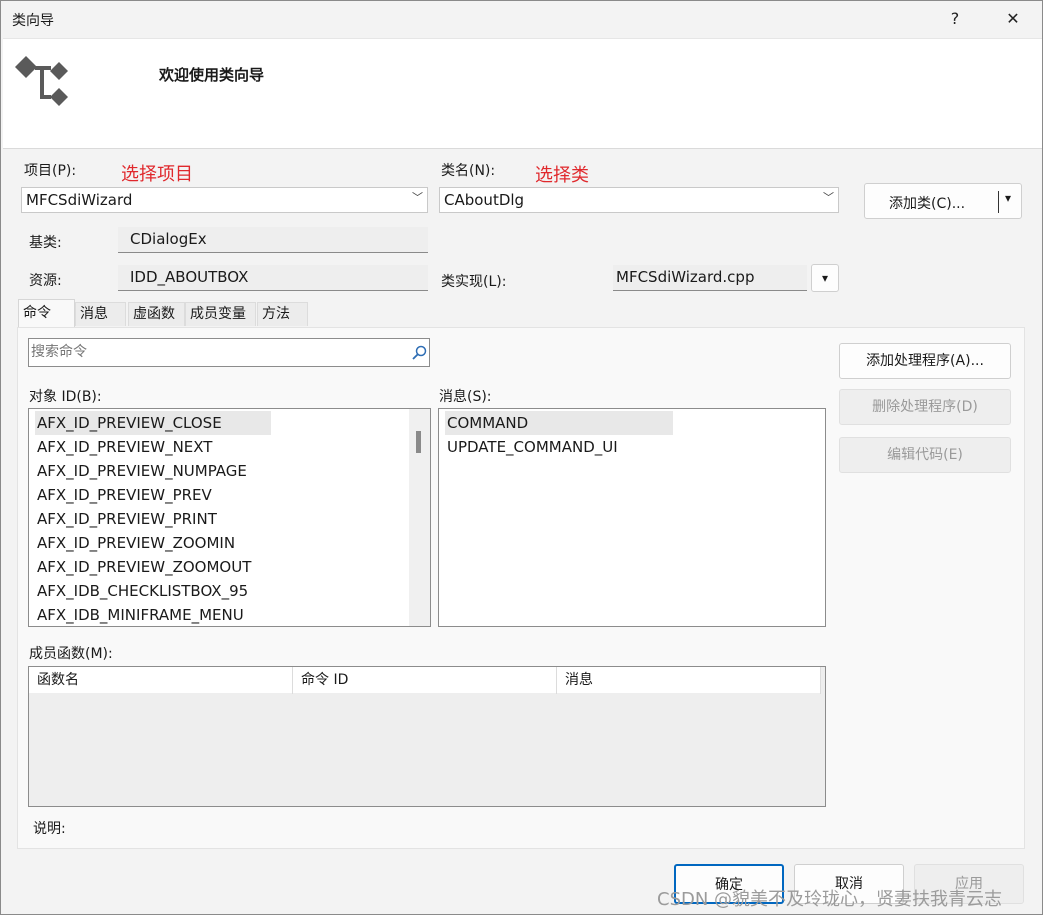 The image size is (1043, 915). I want to click on list-item: AFX_ID_PREVIEW_ZOOMIN, so click(135, 543).